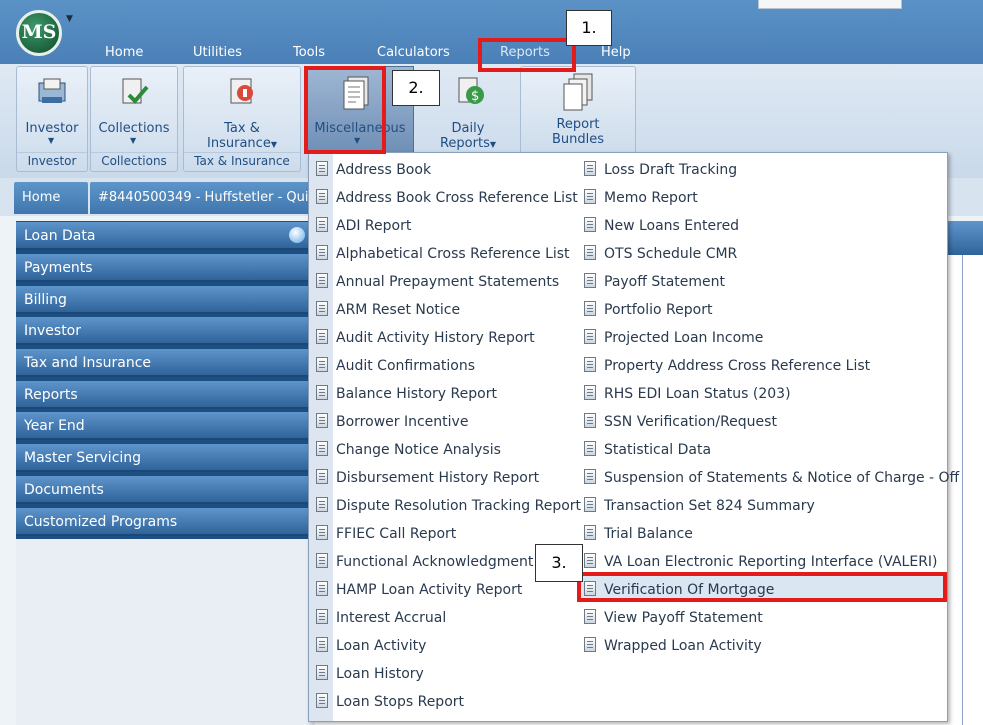 Image resolution: width=983 pixels, height=725 pixels. What do you see at coordinates (762, 587) in the screenshot?
I see `highlight-verification-of-mortgage` at bounding box center [762, 587].